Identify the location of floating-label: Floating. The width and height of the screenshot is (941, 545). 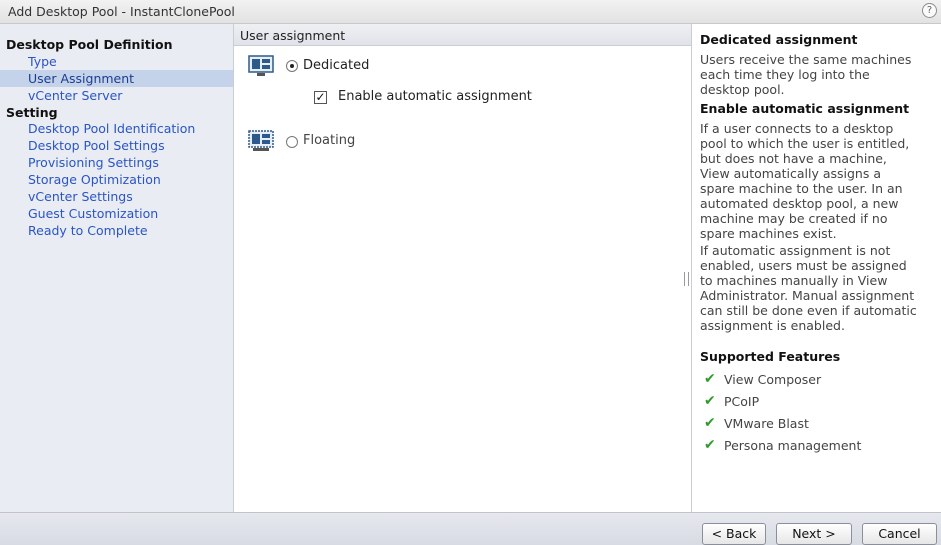
(329, 140).